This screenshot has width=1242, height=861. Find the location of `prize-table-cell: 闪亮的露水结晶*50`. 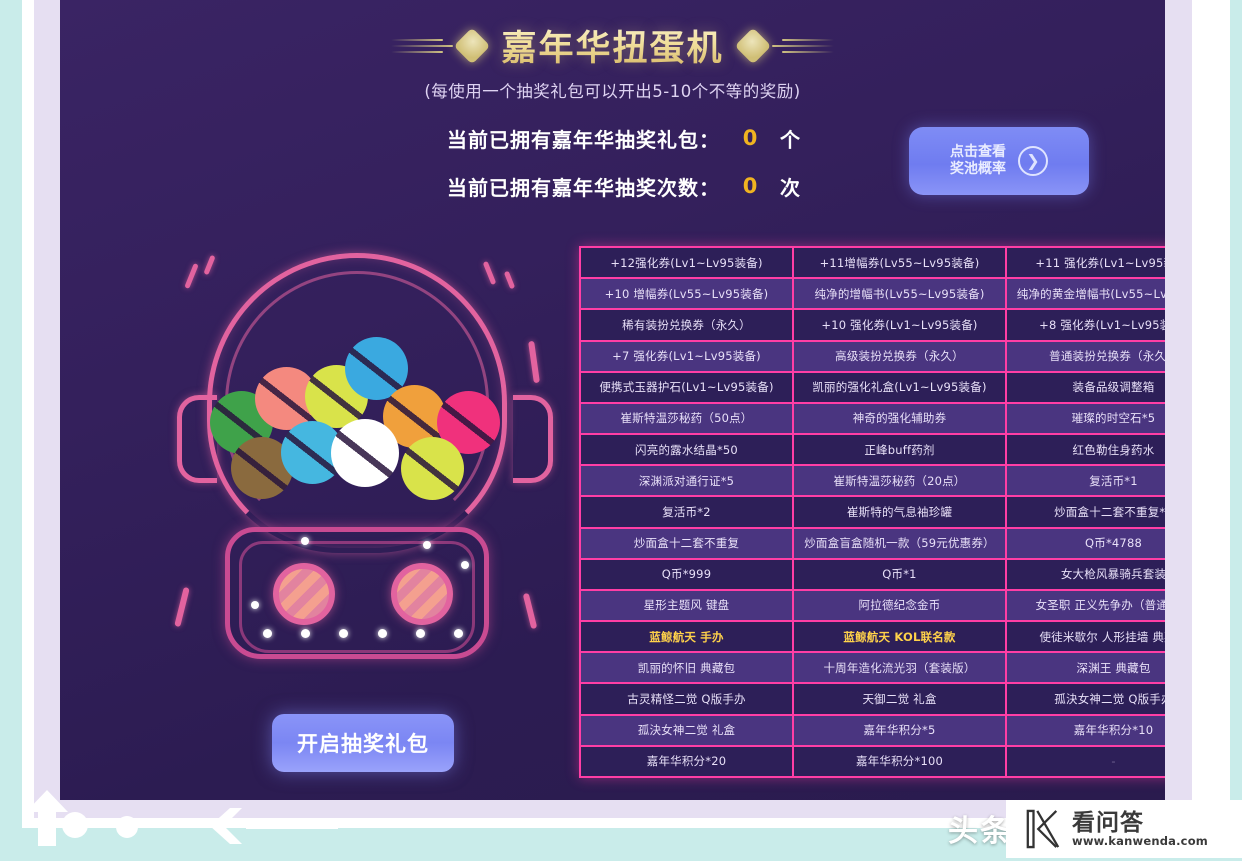

prize-table-cell: 闪亮的露水结晶*50 is located at coordinates (687, 450).